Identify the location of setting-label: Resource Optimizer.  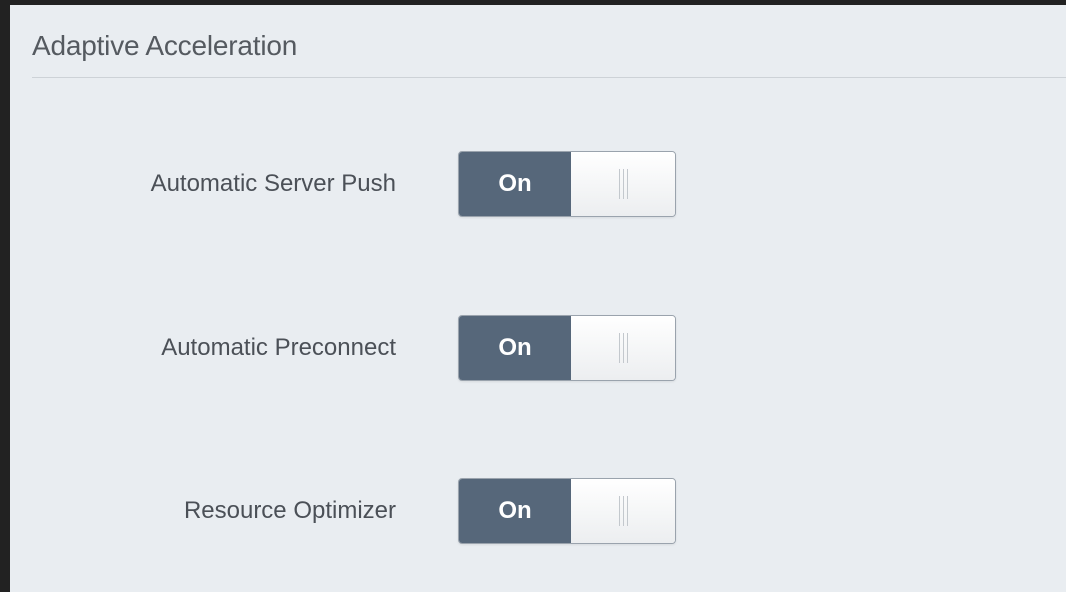
(289, 510).